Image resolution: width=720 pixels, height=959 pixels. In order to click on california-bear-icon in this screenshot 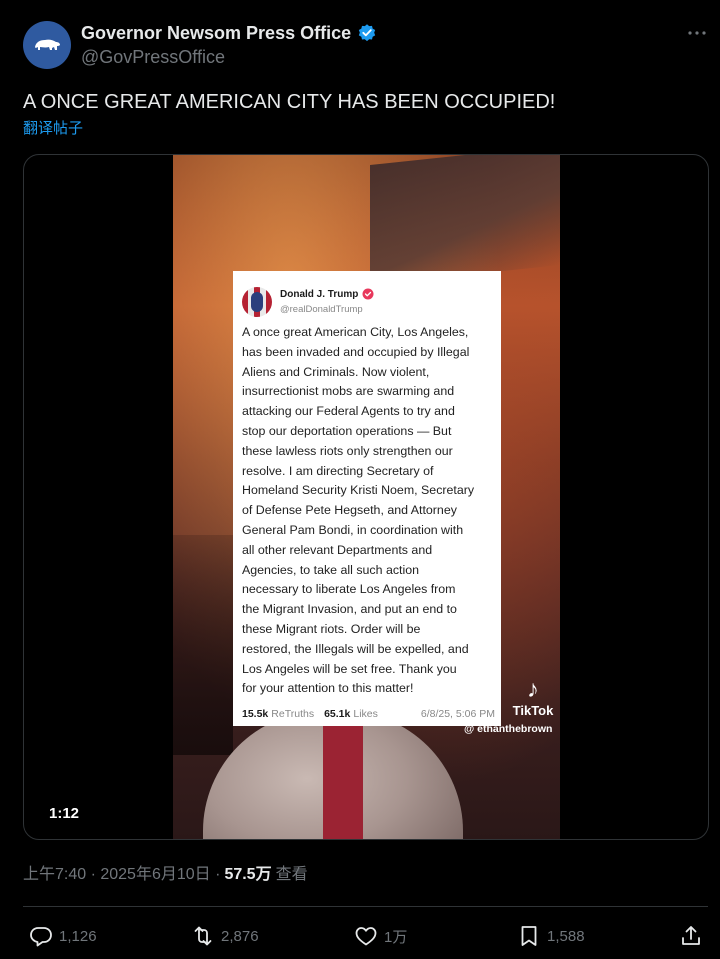, I will do `click(47, 44)`.